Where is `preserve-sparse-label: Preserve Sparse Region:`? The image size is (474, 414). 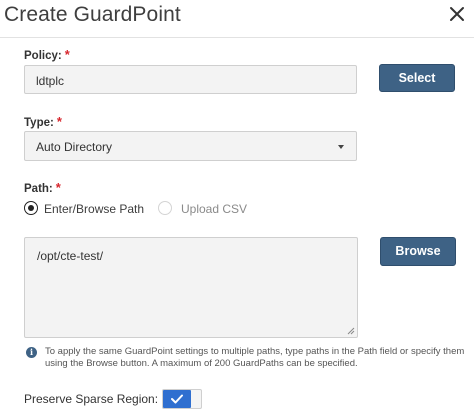 preserve-sparse-label: Preserve Sparse Region: is located at coordinates (91, 399).